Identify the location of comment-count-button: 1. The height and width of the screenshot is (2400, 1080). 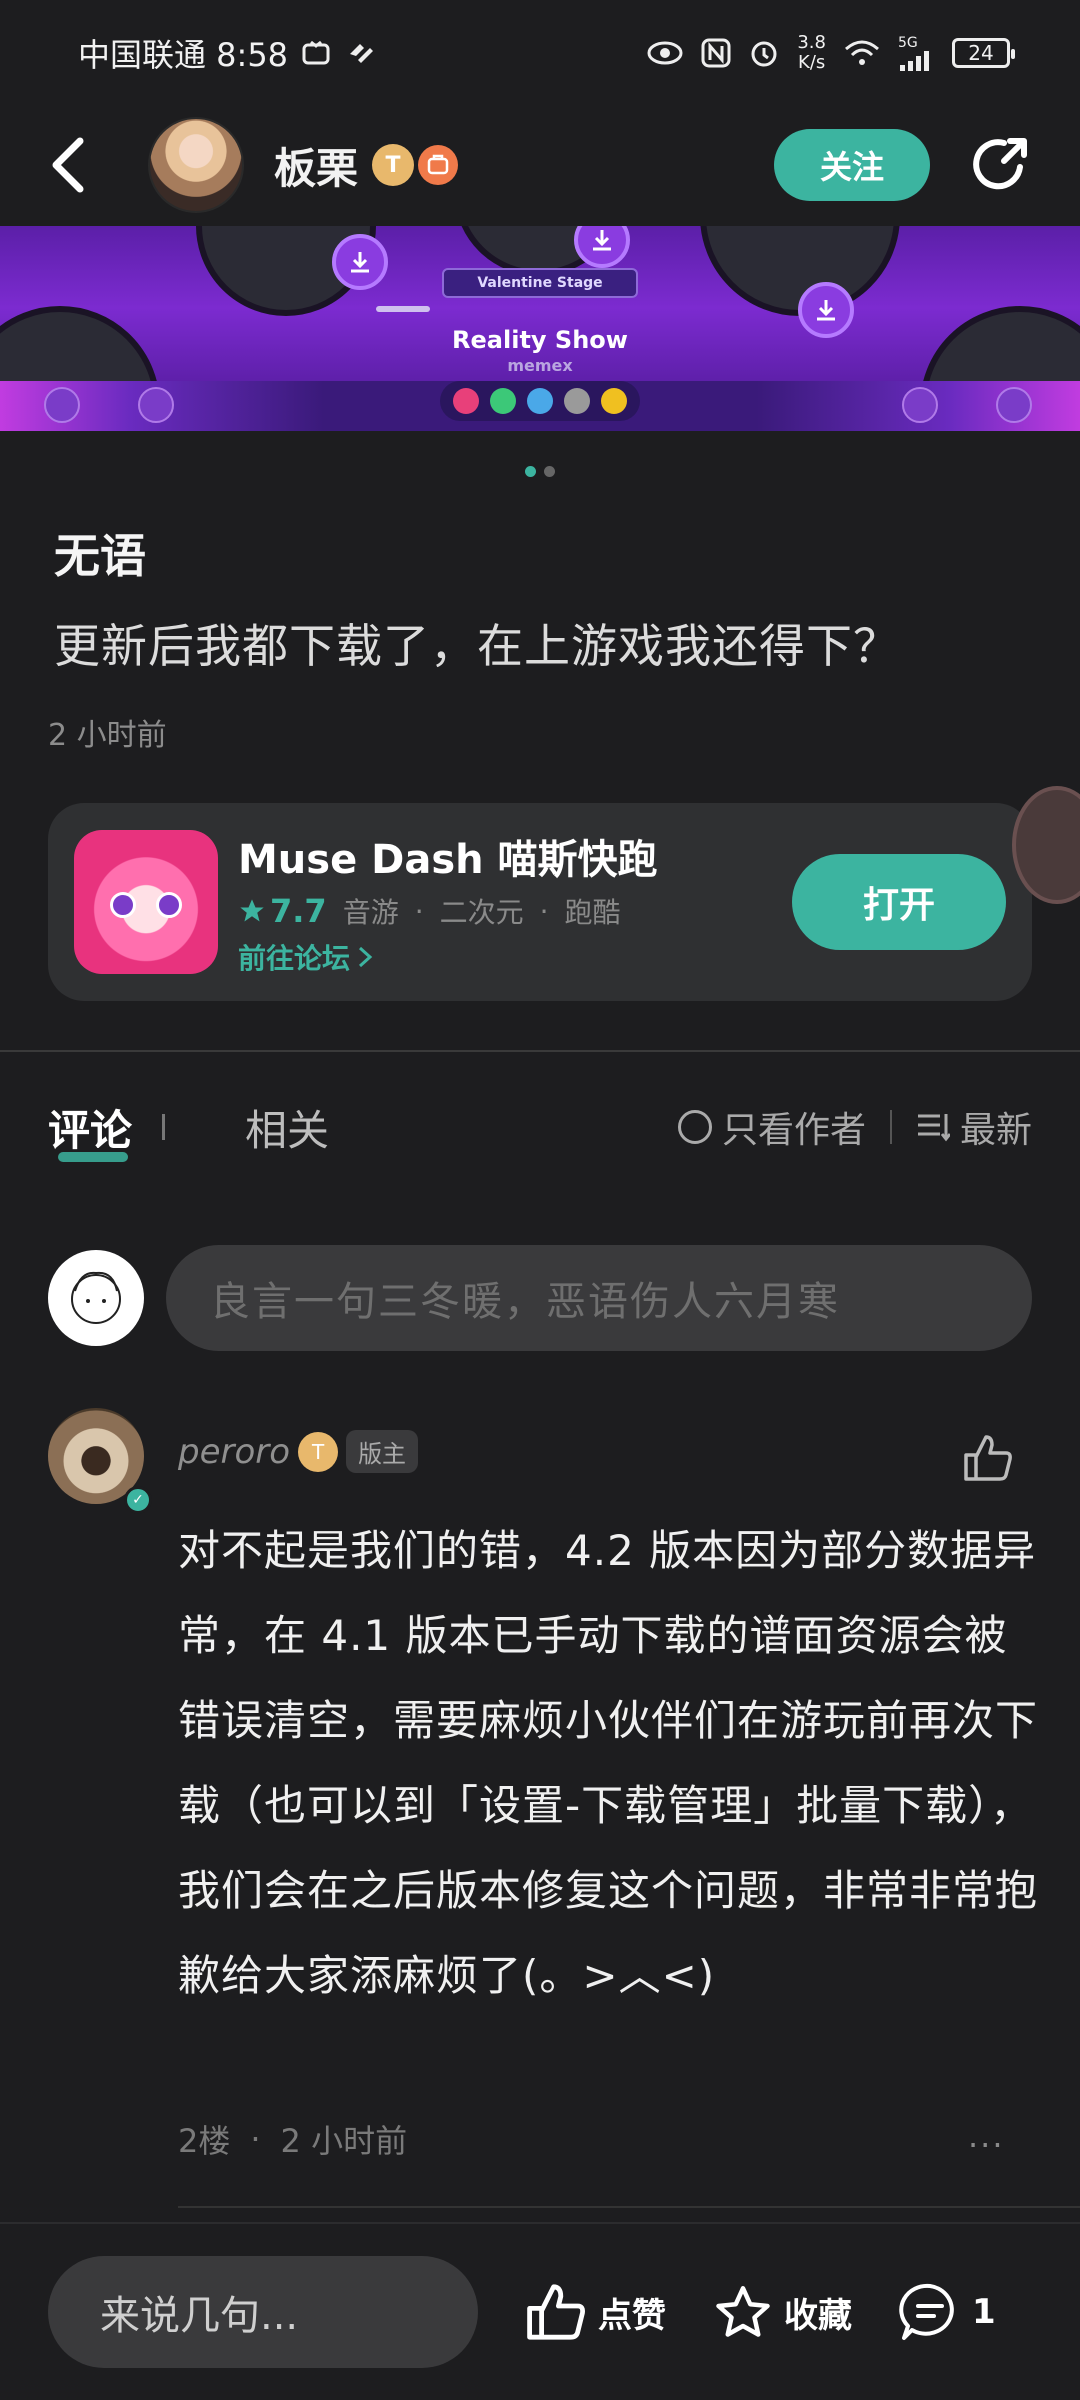
(947, 2312).